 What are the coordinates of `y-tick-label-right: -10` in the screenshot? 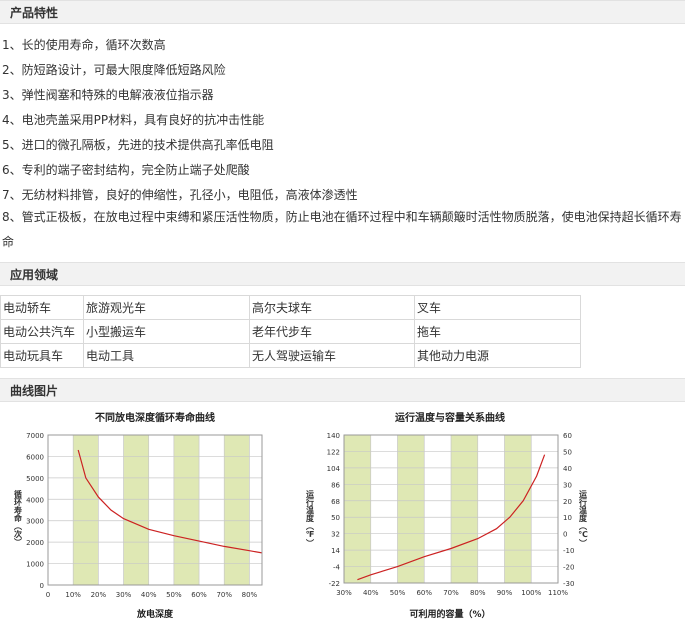 It's located at (568, 551).